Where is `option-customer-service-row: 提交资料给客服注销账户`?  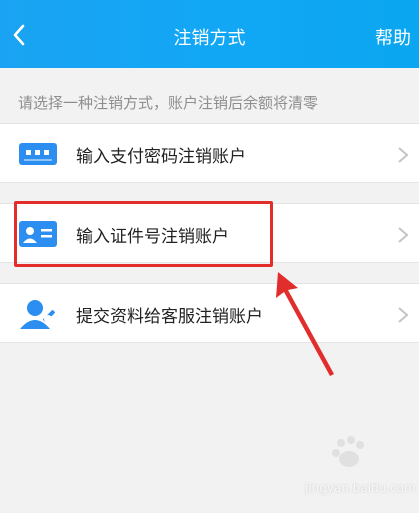
option-customer-service-row: 提交资料给客服注销账户 is located at coordinates (209, 313).